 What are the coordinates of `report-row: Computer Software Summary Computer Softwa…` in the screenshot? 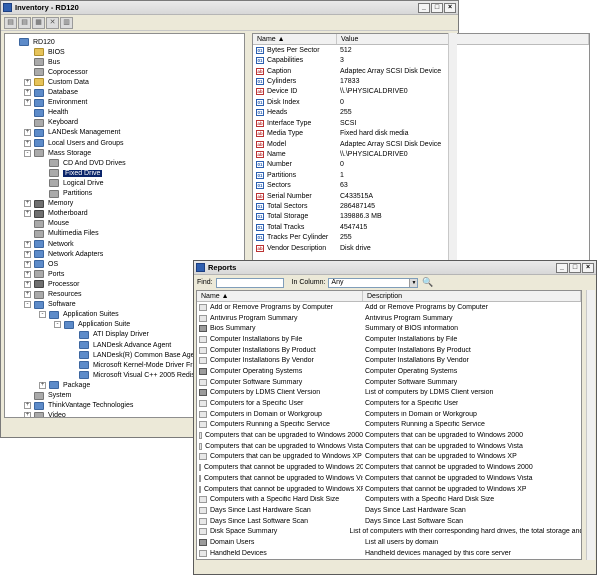 It's located at (389, 382).